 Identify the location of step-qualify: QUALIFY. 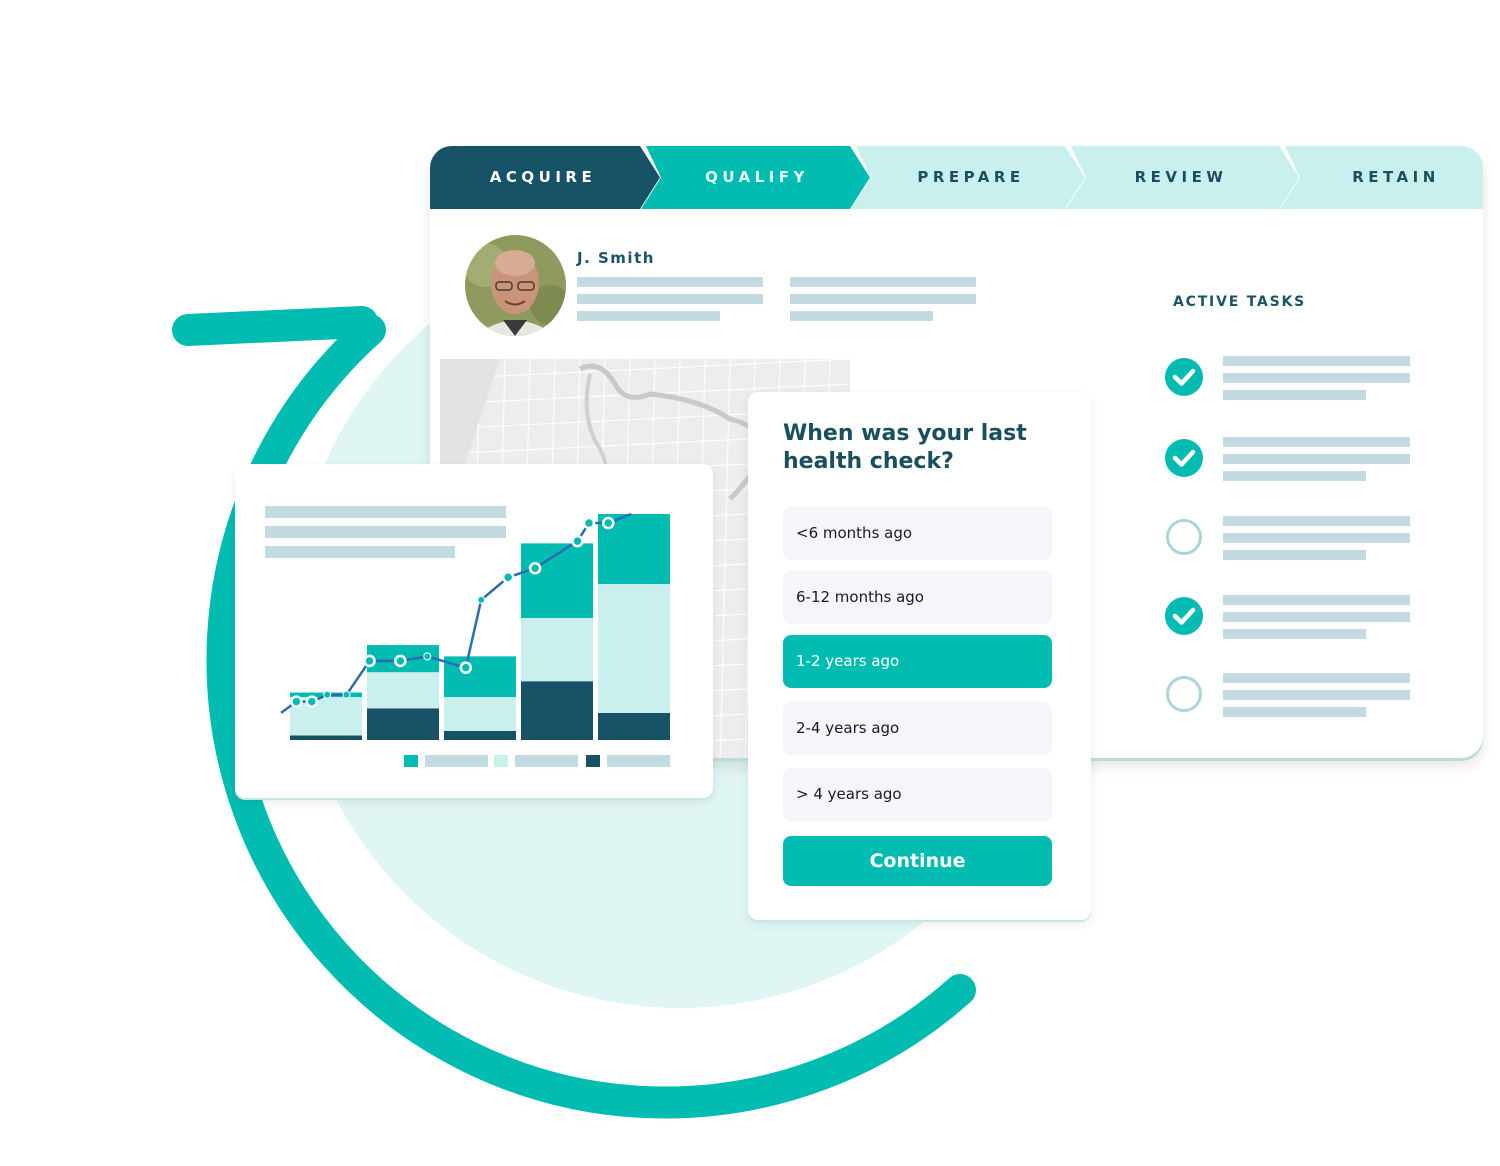
(757, 177).